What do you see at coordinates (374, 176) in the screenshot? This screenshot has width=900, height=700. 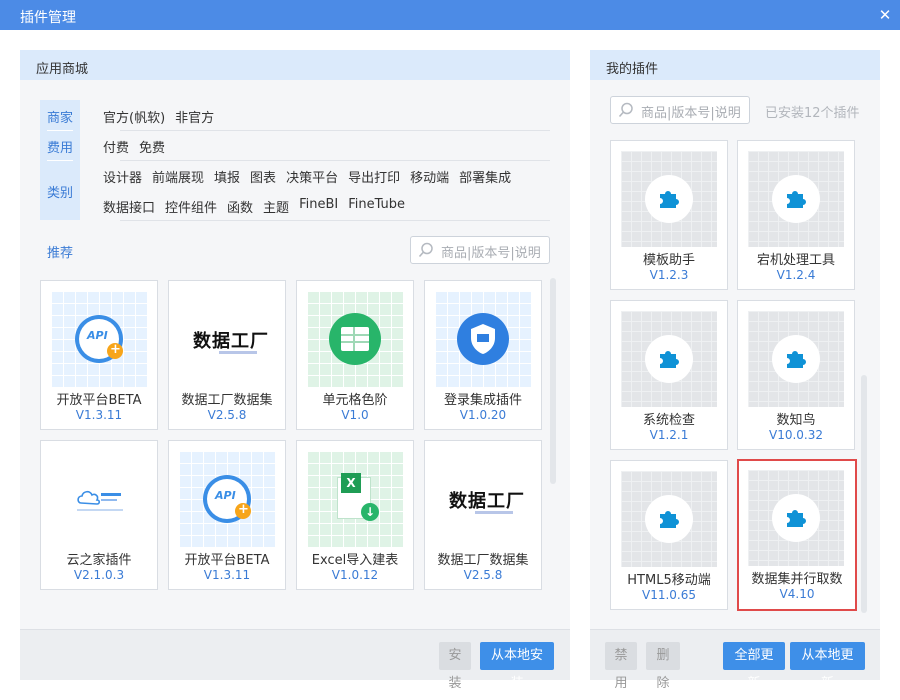 I see `category-export: 导出打印` at bounding box center [374, 176].